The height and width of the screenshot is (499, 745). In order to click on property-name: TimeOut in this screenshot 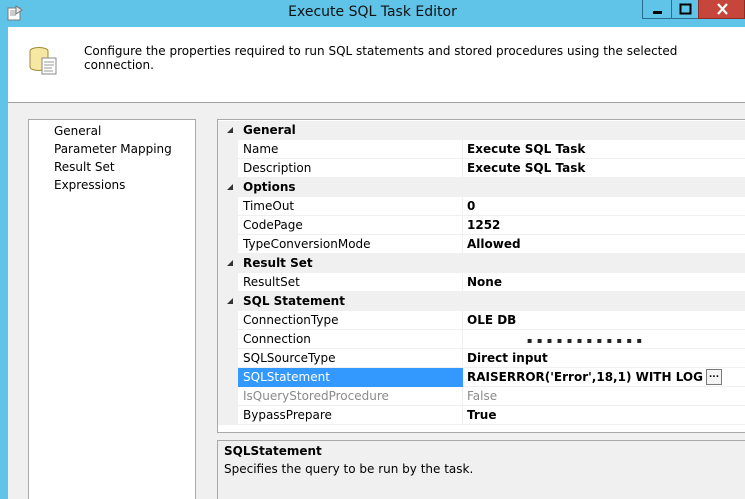, I will do `click(350, 206)`.